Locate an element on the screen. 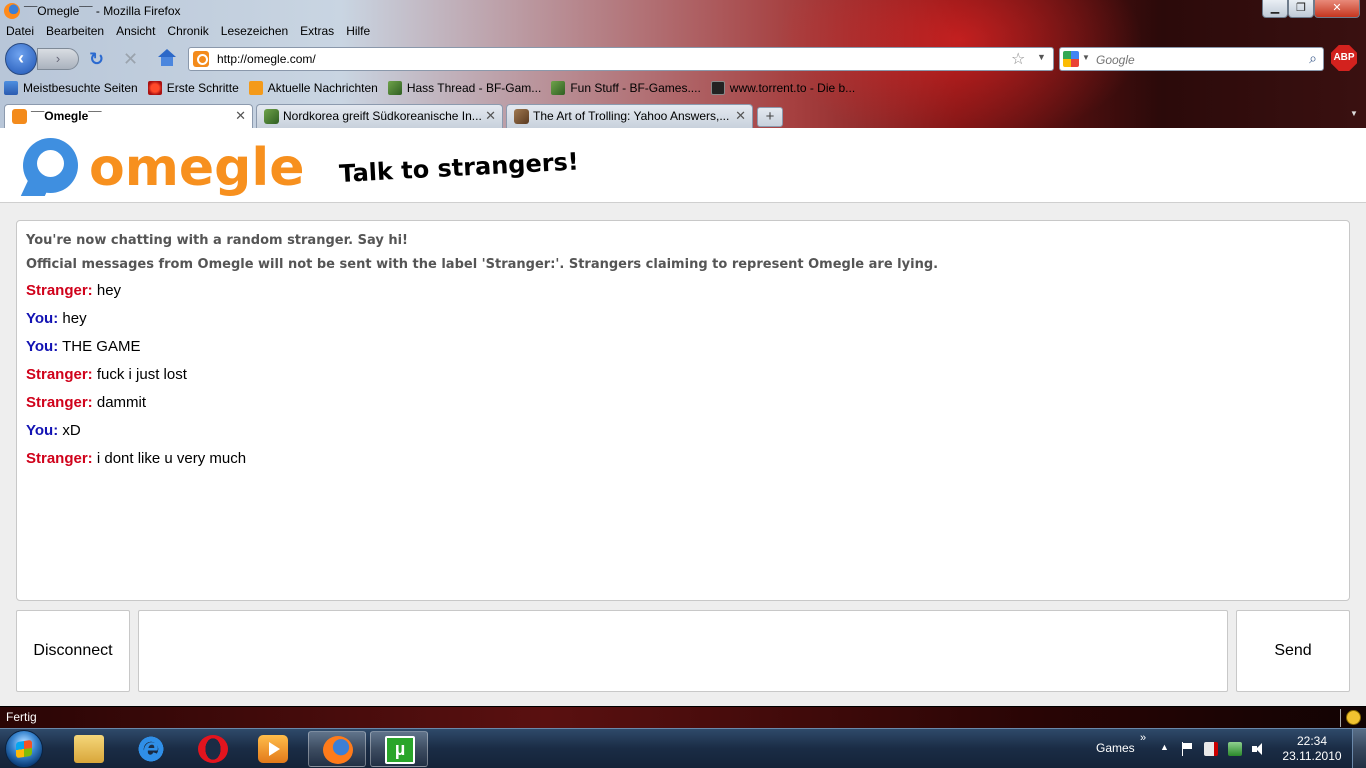  chat-message: You: xD is located at coordinates (683, 431).